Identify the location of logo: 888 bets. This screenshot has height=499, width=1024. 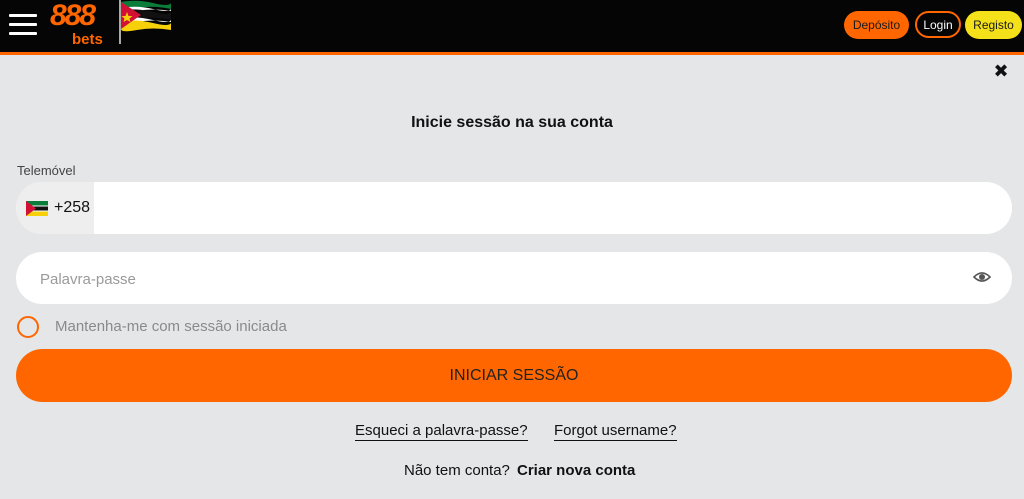
(80, 24).